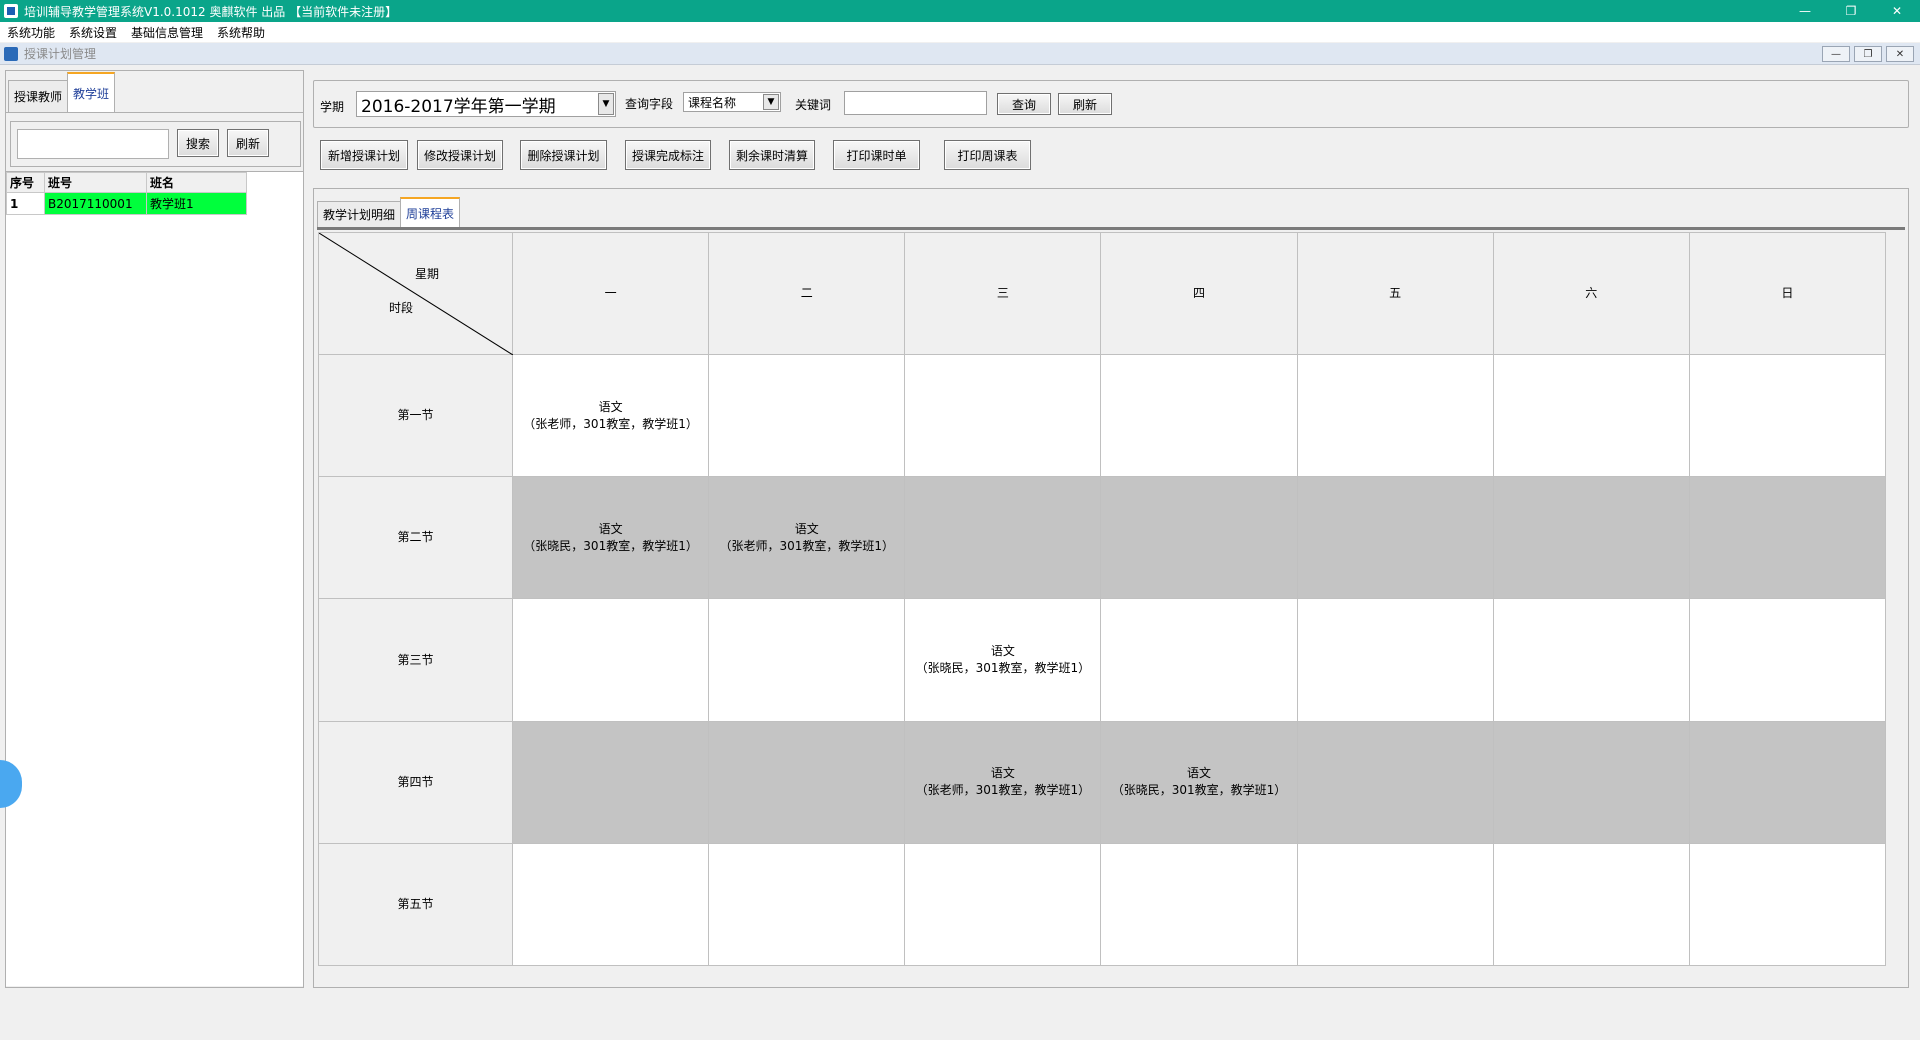 The image size is (1920, 1040). I want to click on corner-slot-label: 时段, so click(401, 308).